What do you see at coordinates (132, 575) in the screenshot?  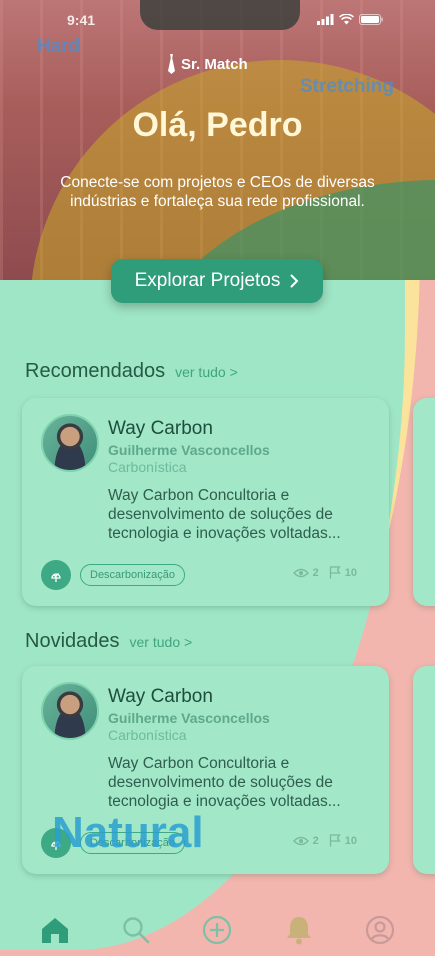 I see `category-tag: Descarbonização` at bounding box center [132, 575].